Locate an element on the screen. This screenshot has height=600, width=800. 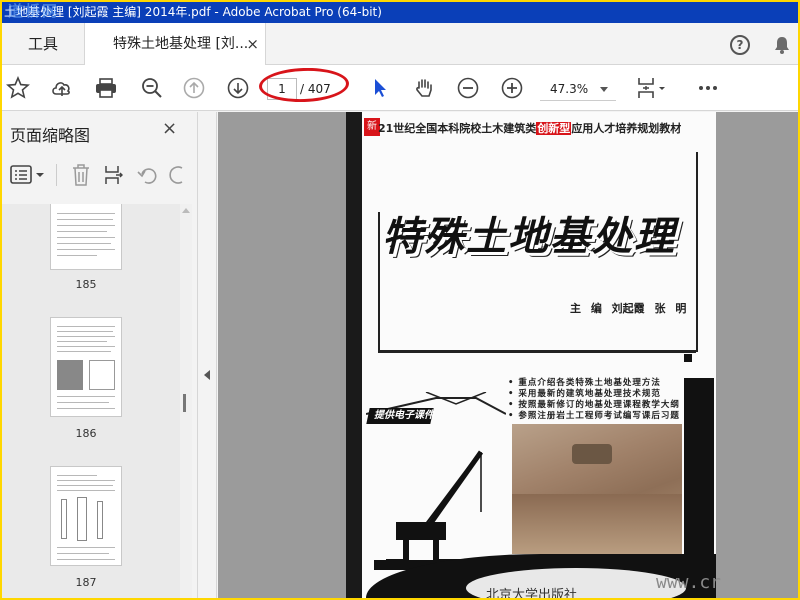
thumbnail-options-icon is located at coordinates (28, 175).